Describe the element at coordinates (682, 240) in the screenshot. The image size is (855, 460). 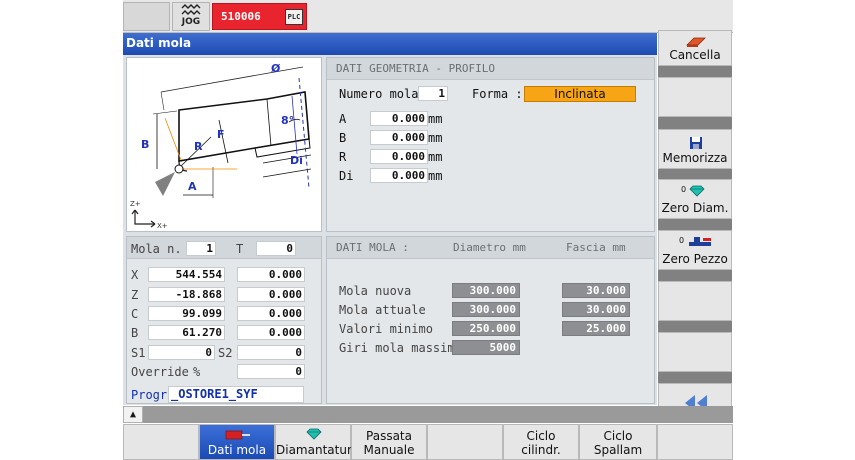
I see `zero-symbol: 0` at that location.